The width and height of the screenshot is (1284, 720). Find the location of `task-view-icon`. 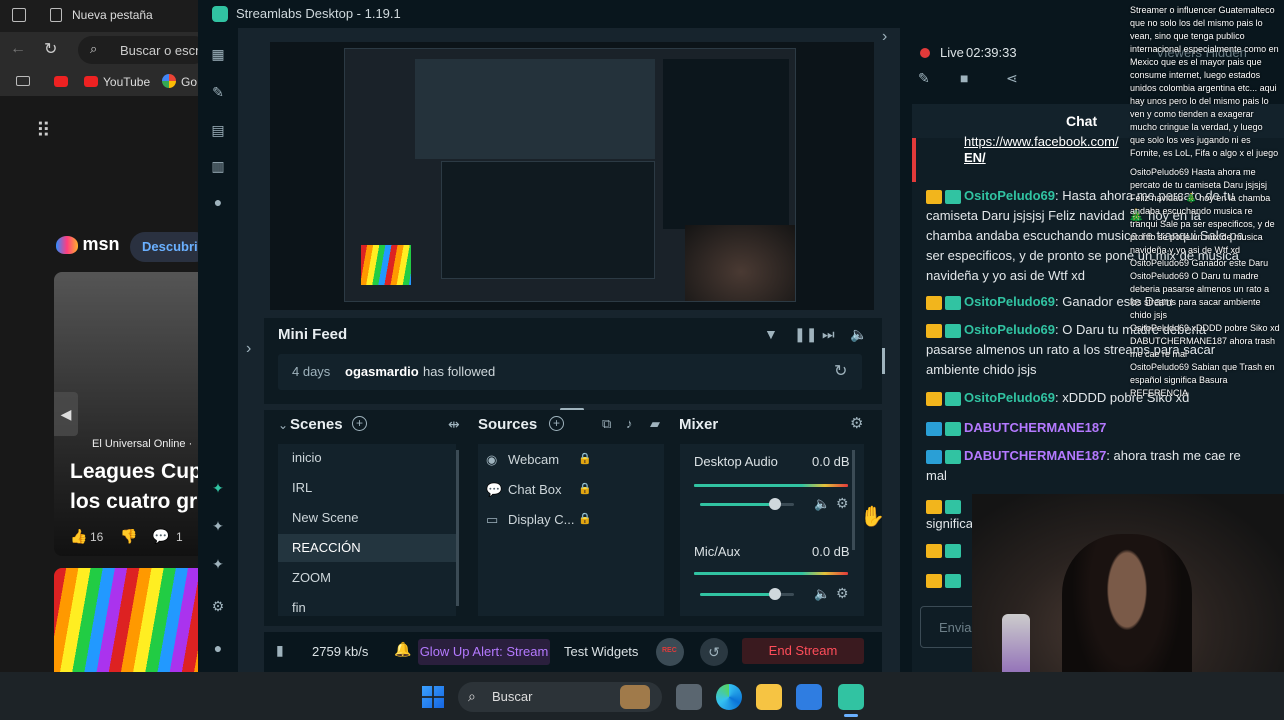

task-view-icon is located at coordinates (689, 697).